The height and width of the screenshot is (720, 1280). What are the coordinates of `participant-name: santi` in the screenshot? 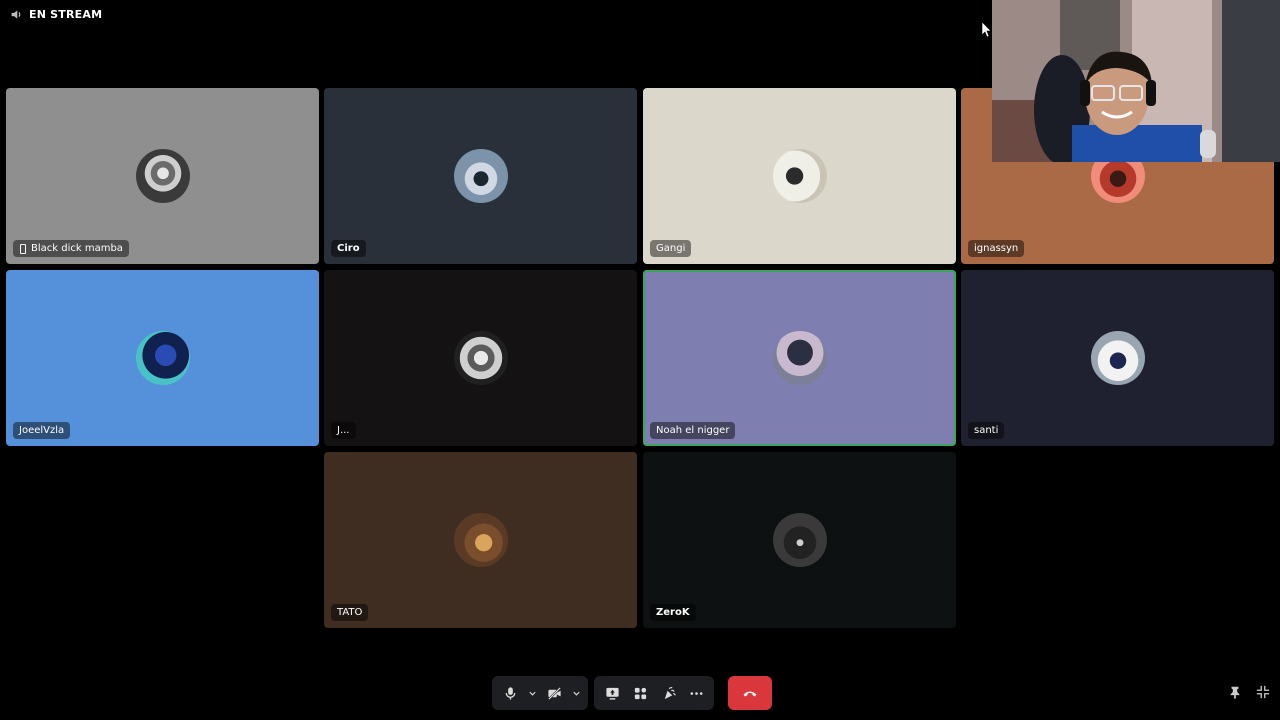 It's located at (986, 430).